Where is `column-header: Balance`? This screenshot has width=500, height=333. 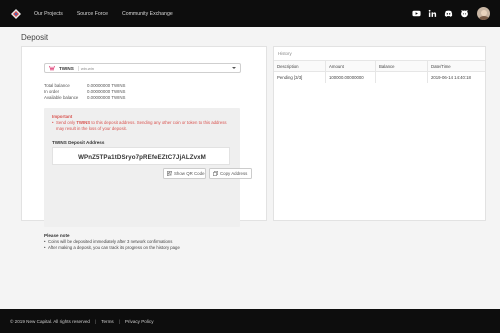
column-header: Balance is located at coordinates (402, 66).